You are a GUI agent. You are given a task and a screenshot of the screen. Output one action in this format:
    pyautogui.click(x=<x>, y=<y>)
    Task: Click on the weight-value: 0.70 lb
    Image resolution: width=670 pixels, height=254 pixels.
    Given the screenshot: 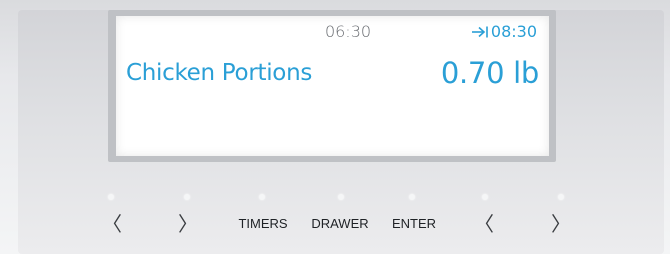 What is the action you would take?
    pyautogui.click(x=489, y=73)
    